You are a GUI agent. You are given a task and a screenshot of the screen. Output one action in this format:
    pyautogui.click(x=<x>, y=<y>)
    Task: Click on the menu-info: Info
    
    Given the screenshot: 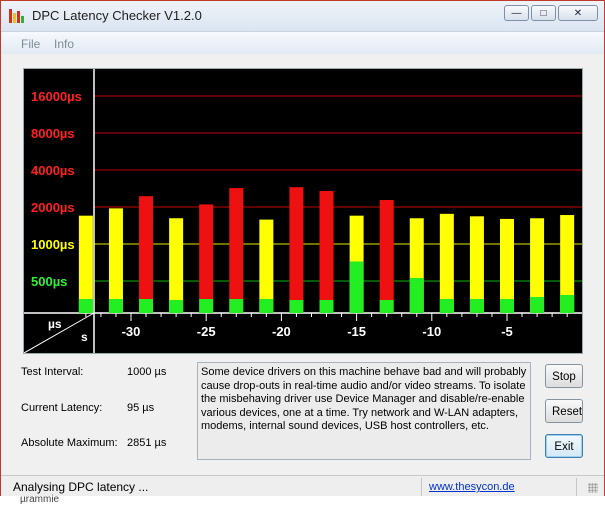 What is the action you would take?
    pyautogui.click(x=64, y=44)
    